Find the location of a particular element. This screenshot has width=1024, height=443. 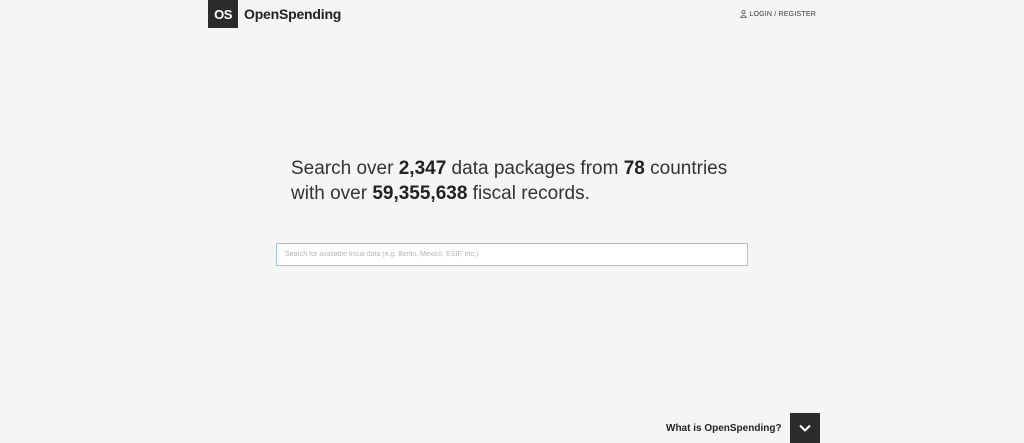

headline-text: with over is located at coordinates (332, 193).